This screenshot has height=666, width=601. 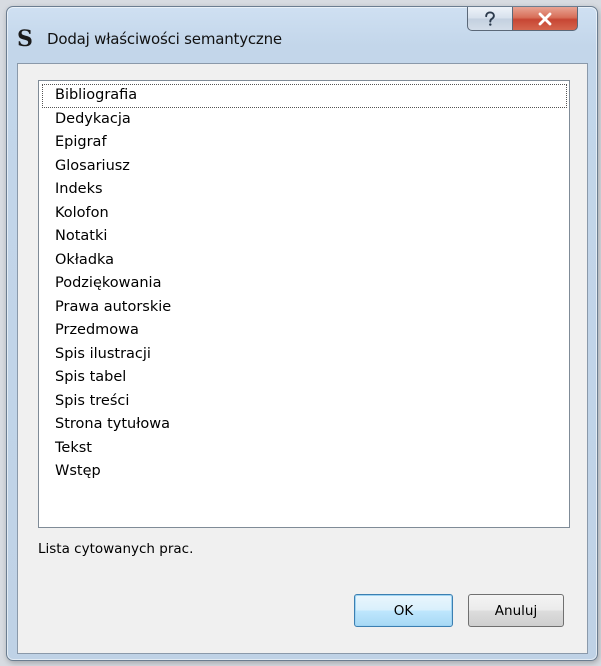 I want to click on question-mark-icon, so click(x=490, y=18).